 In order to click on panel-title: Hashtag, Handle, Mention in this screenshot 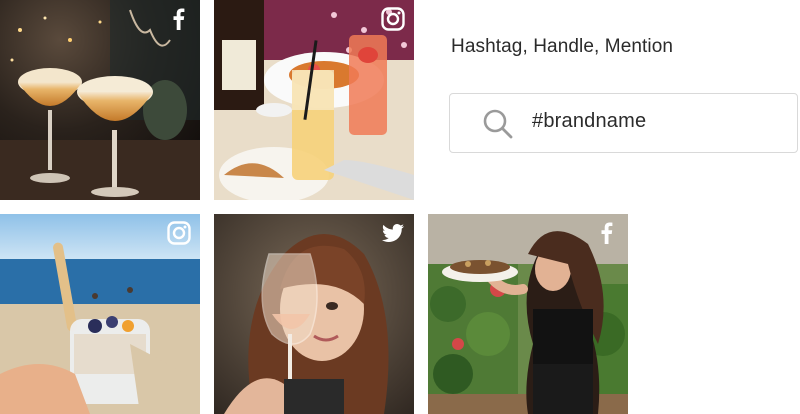, I will do `click(562, 46)`.